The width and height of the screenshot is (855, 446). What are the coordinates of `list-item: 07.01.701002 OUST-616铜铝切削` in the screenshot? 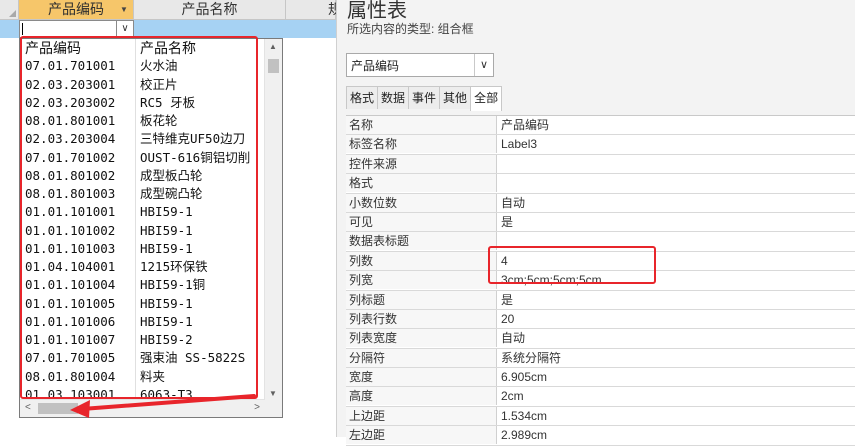 It's located at (142, 158).